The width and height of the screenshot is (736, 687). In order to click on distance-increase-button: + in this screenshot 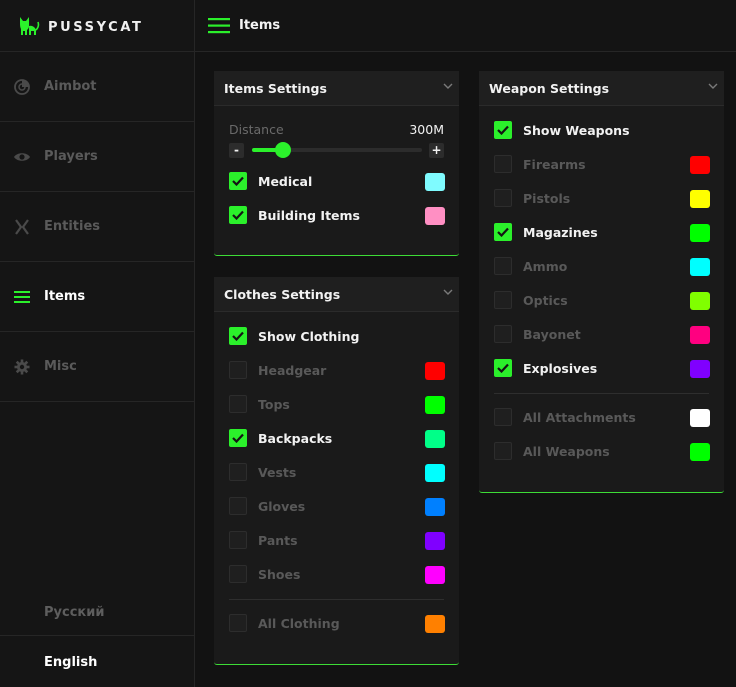, I will do `click(436, 150)`.